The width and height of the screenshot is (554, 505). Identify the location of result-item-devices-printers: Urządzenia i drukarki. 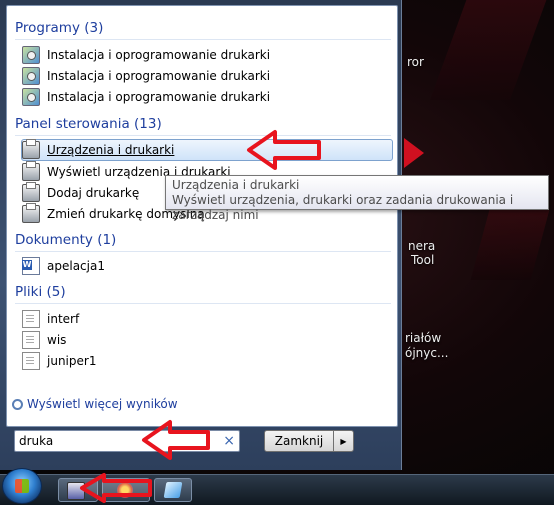
(207, 150).